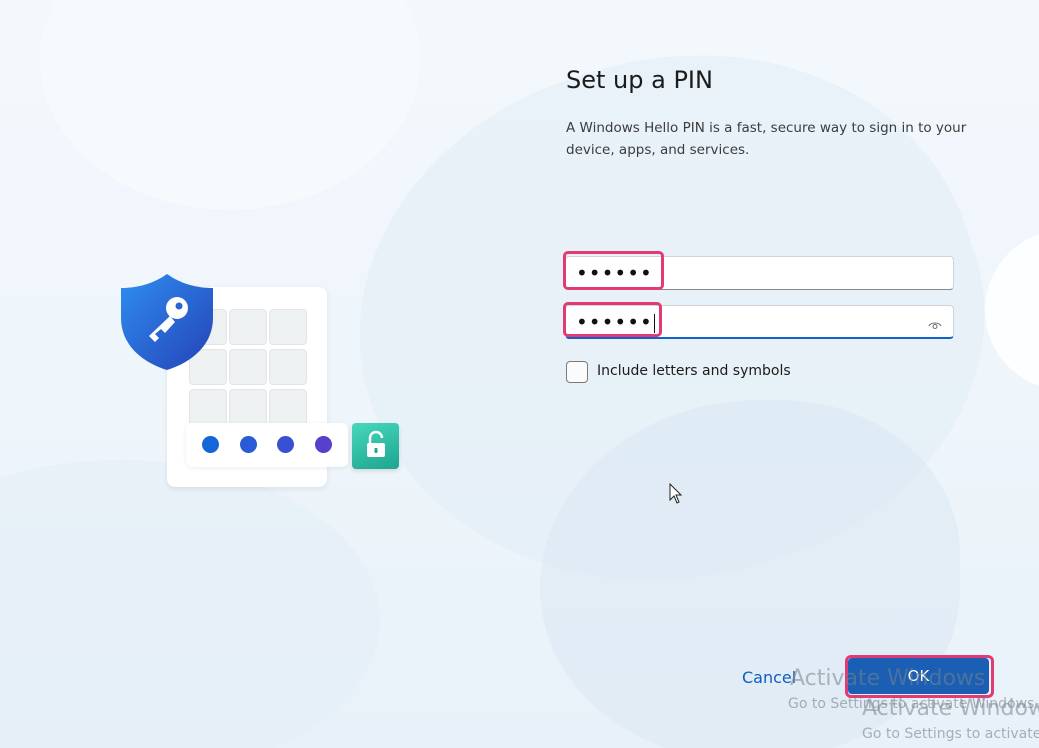 This screenshot has width=1039, height=748. I want to click on activate-windows-watermark-subtitle: Go to Settings to activate Windows., so click(950, 734).